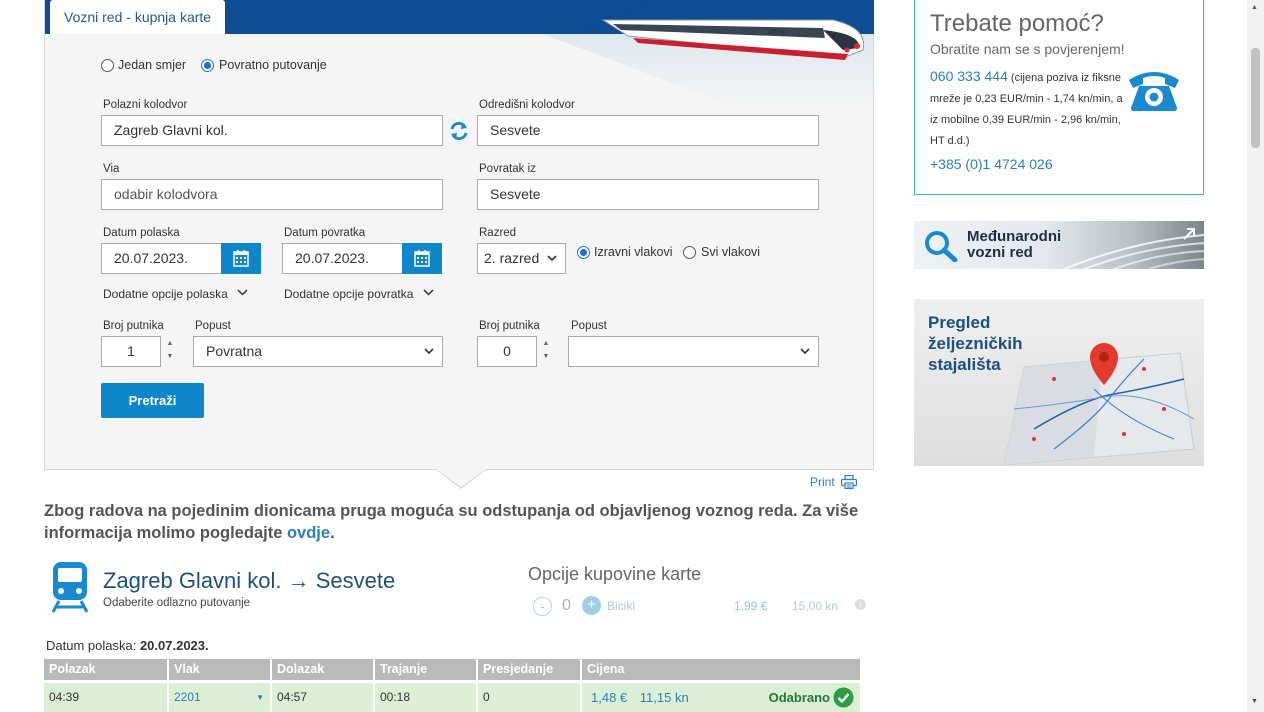 This screenshot has height=712, width=1264. What do you see at coordinates (107, 65) in the screenshot?
I see `one-way-radio` at bounding box center [107, 65].